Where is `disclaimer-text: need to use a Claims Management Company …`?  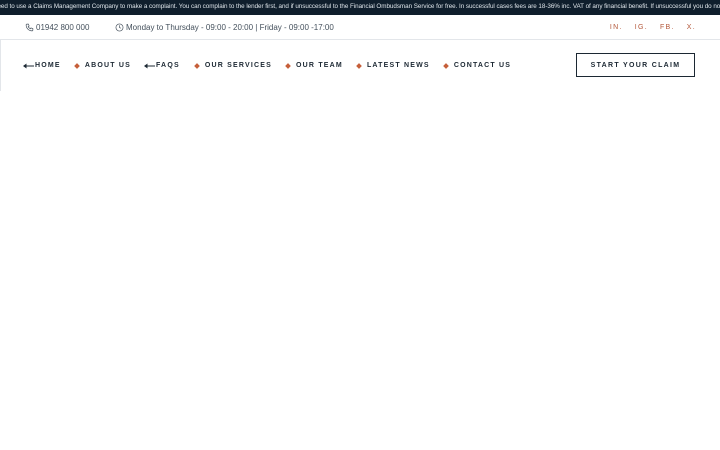
disclaimer-text: need to use a Claims Management Company … is located at coordinates (360, 6).